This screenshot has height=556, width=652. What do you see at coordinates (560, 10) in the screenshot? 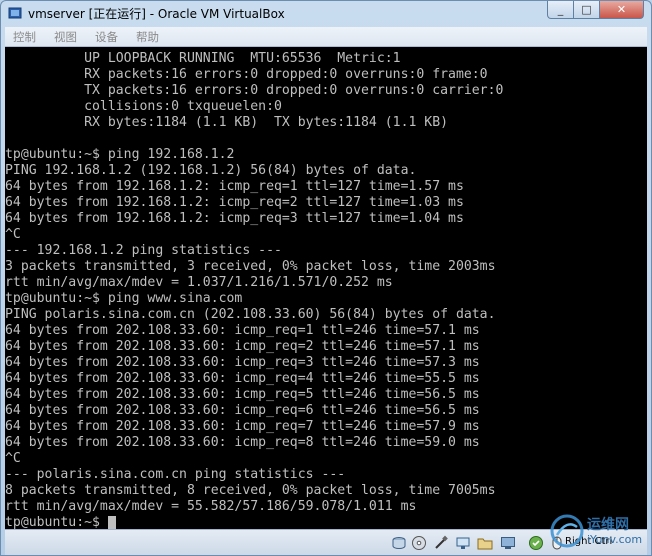
I see `minimize-button: _` at bounding box center [560, 10].